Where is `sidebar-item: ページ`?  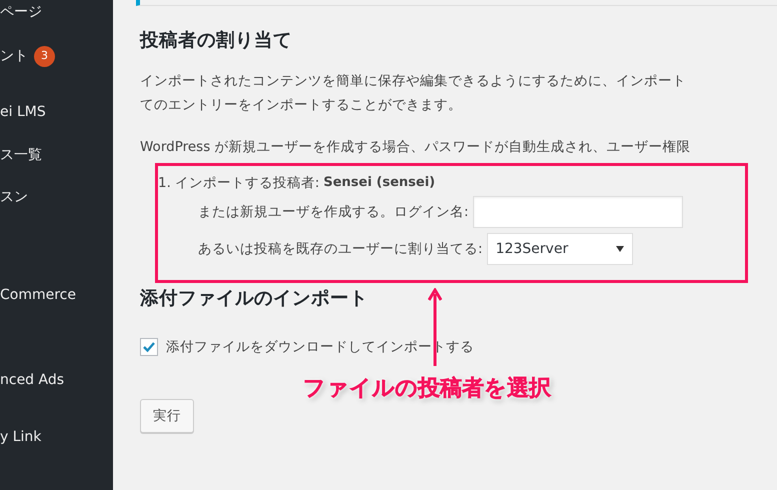
sidebar-item: ページ is located at coordinates (21, 12).